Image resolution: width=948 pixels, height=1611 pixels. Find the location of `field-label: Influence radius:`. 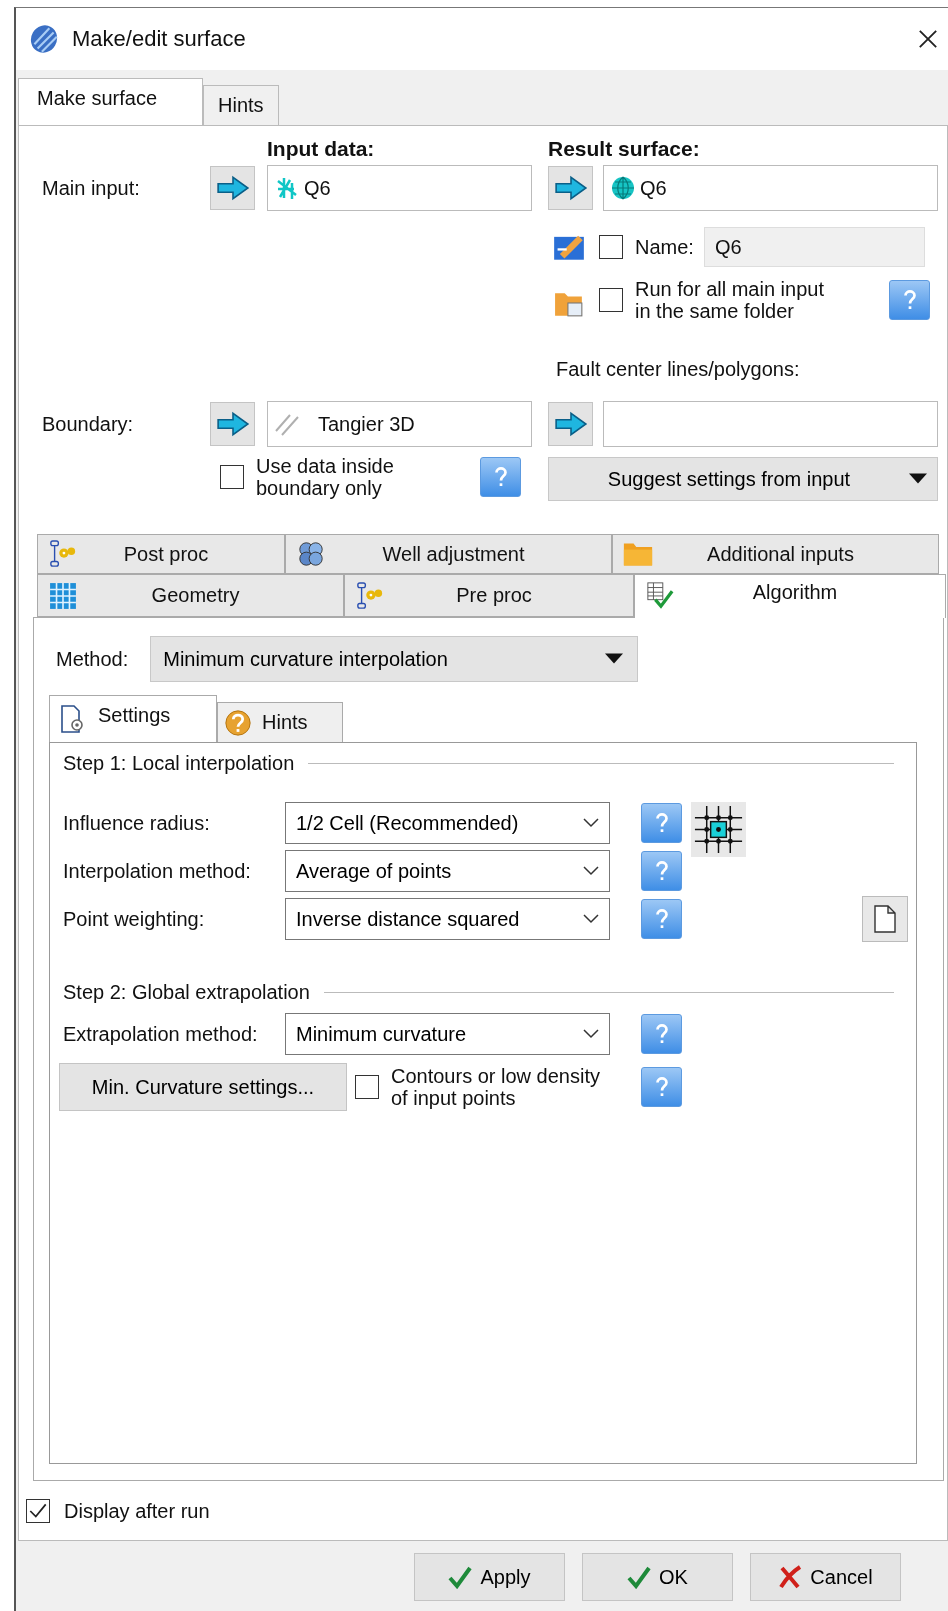

field-label: Influence radius: is located at coordinates (137, 823).